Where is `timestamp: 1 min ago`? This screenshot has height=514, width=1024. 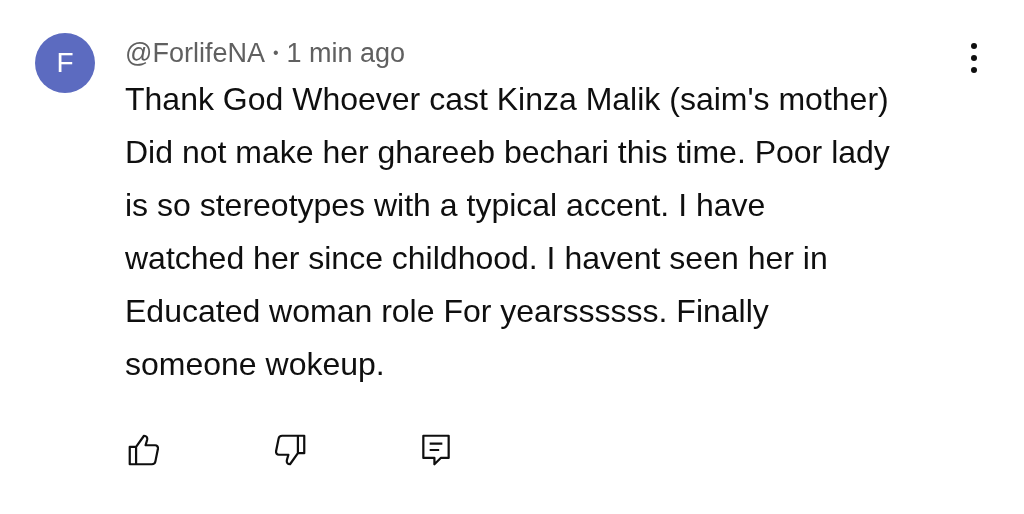
timestamp: 1 min ago is located at coordinates (346, 53).